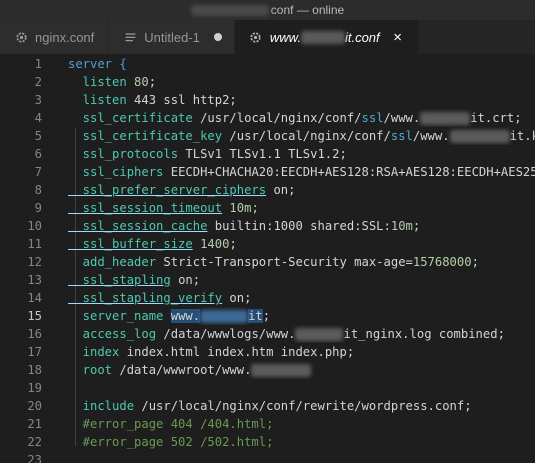  I want to click on code-token: #error_page 502 /502.html;, so click(171, 442).